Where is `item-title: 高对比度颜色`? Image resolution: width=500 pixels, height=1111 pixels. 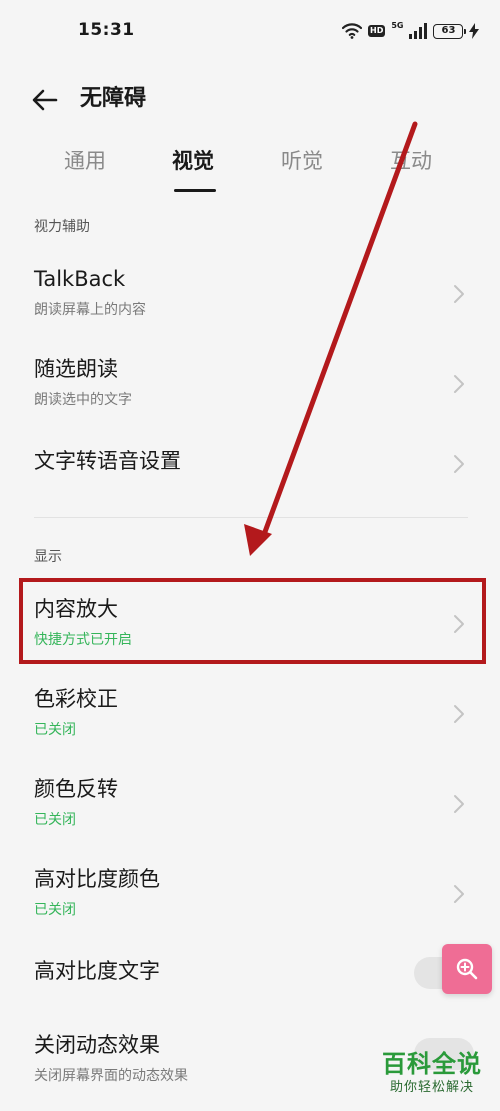
item-title: 高对比度颜色 is located at coordinates (97, 879).